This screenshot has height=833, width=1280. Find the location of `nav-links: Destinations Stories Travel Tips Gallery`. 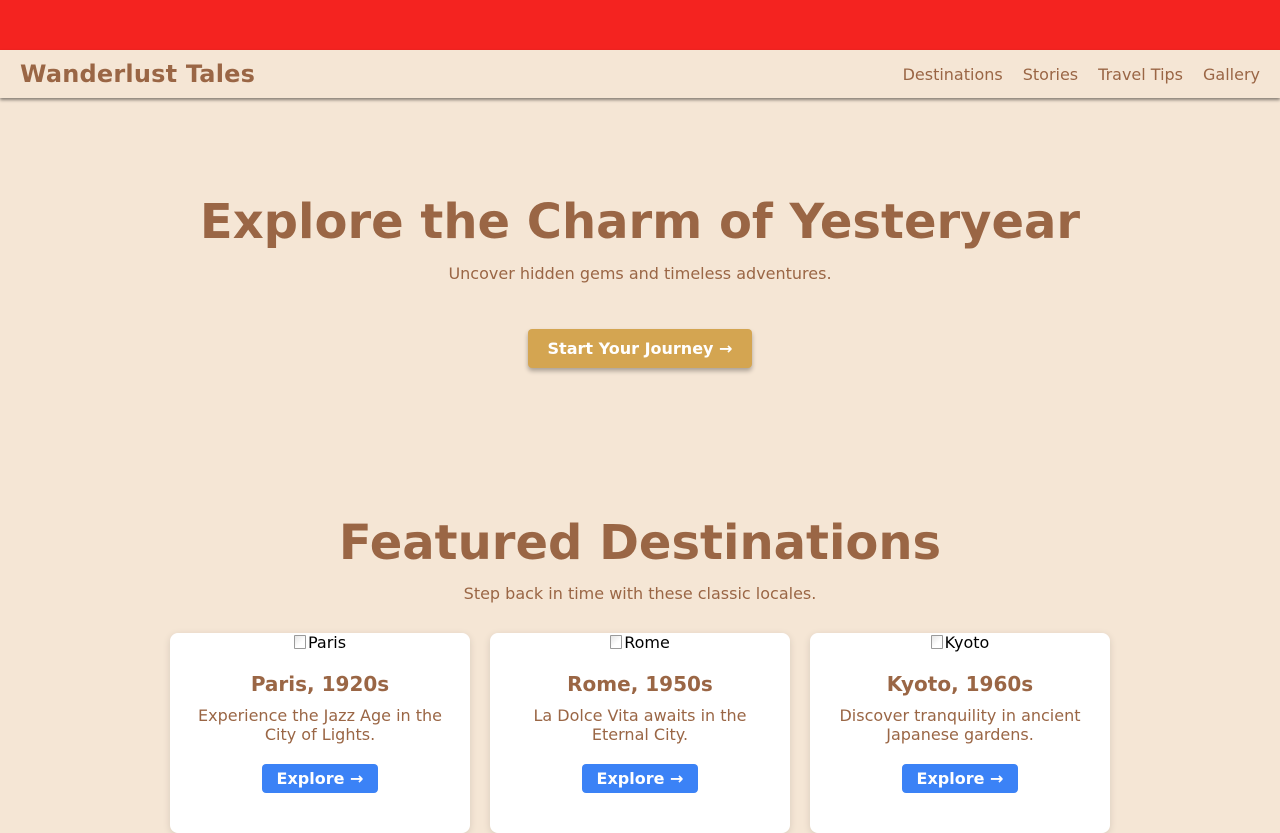

nav-links: Destinations Stories Travel Tips Gallery is located at coordinates (1081, 74).